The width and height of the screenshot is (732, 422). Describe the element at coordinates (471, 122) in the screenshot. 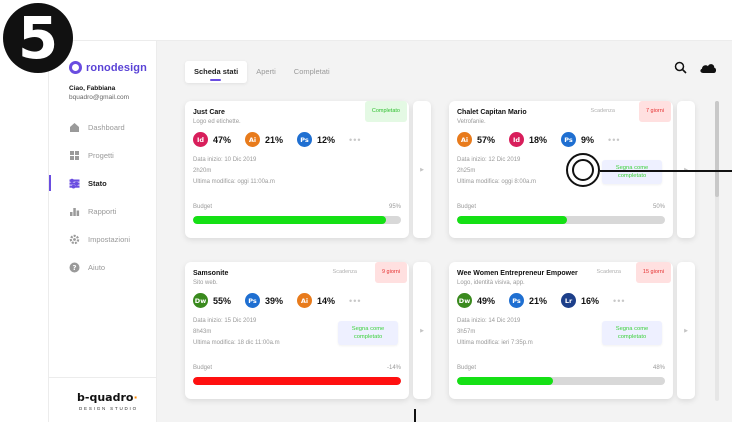

I see `project-subtitle: Vetrofanie.` at that location.